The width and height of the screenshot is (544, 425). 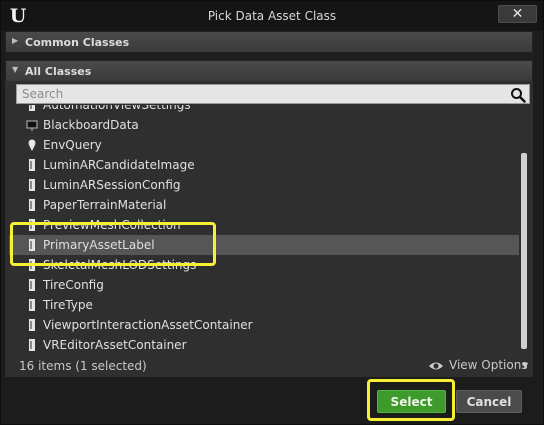 I want to click on title-bar: U Pick Data Asset Class ✕, so click(x=272, y=16).